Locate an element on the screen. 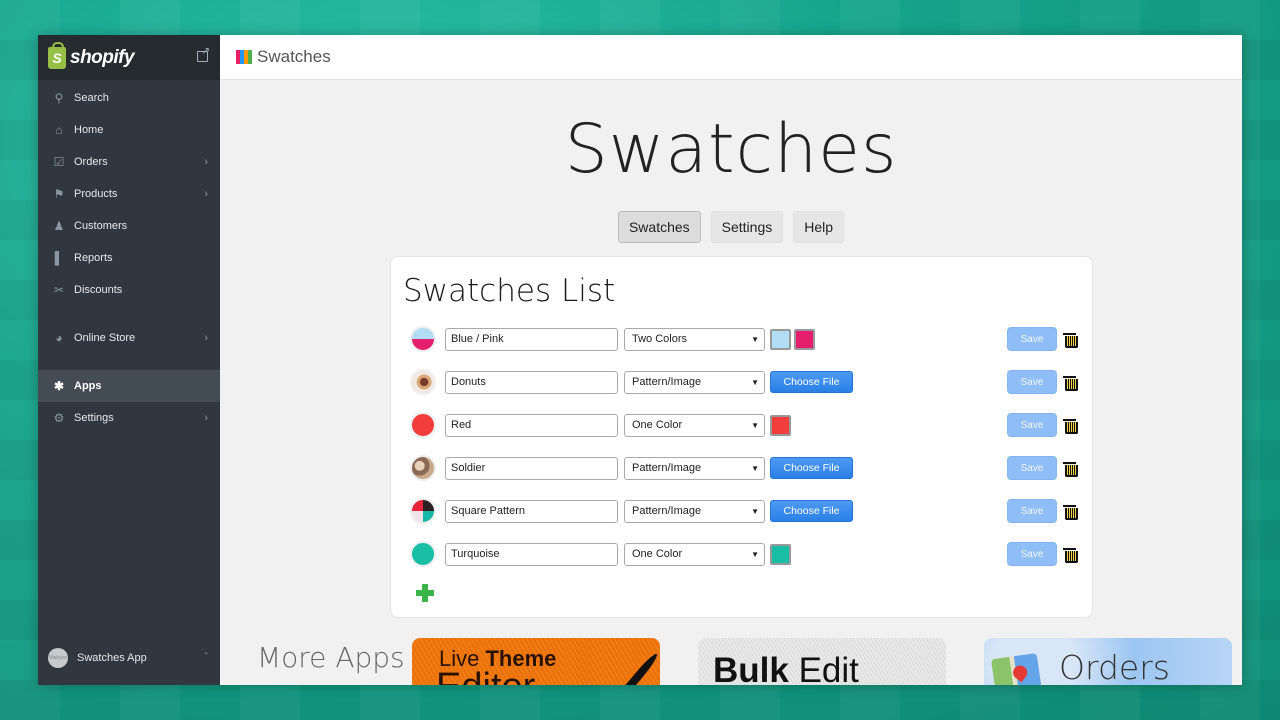 The image size is (1280, 720). sidebar-item-settings: ⚙ Settings › is located at coordinates (129, 418).